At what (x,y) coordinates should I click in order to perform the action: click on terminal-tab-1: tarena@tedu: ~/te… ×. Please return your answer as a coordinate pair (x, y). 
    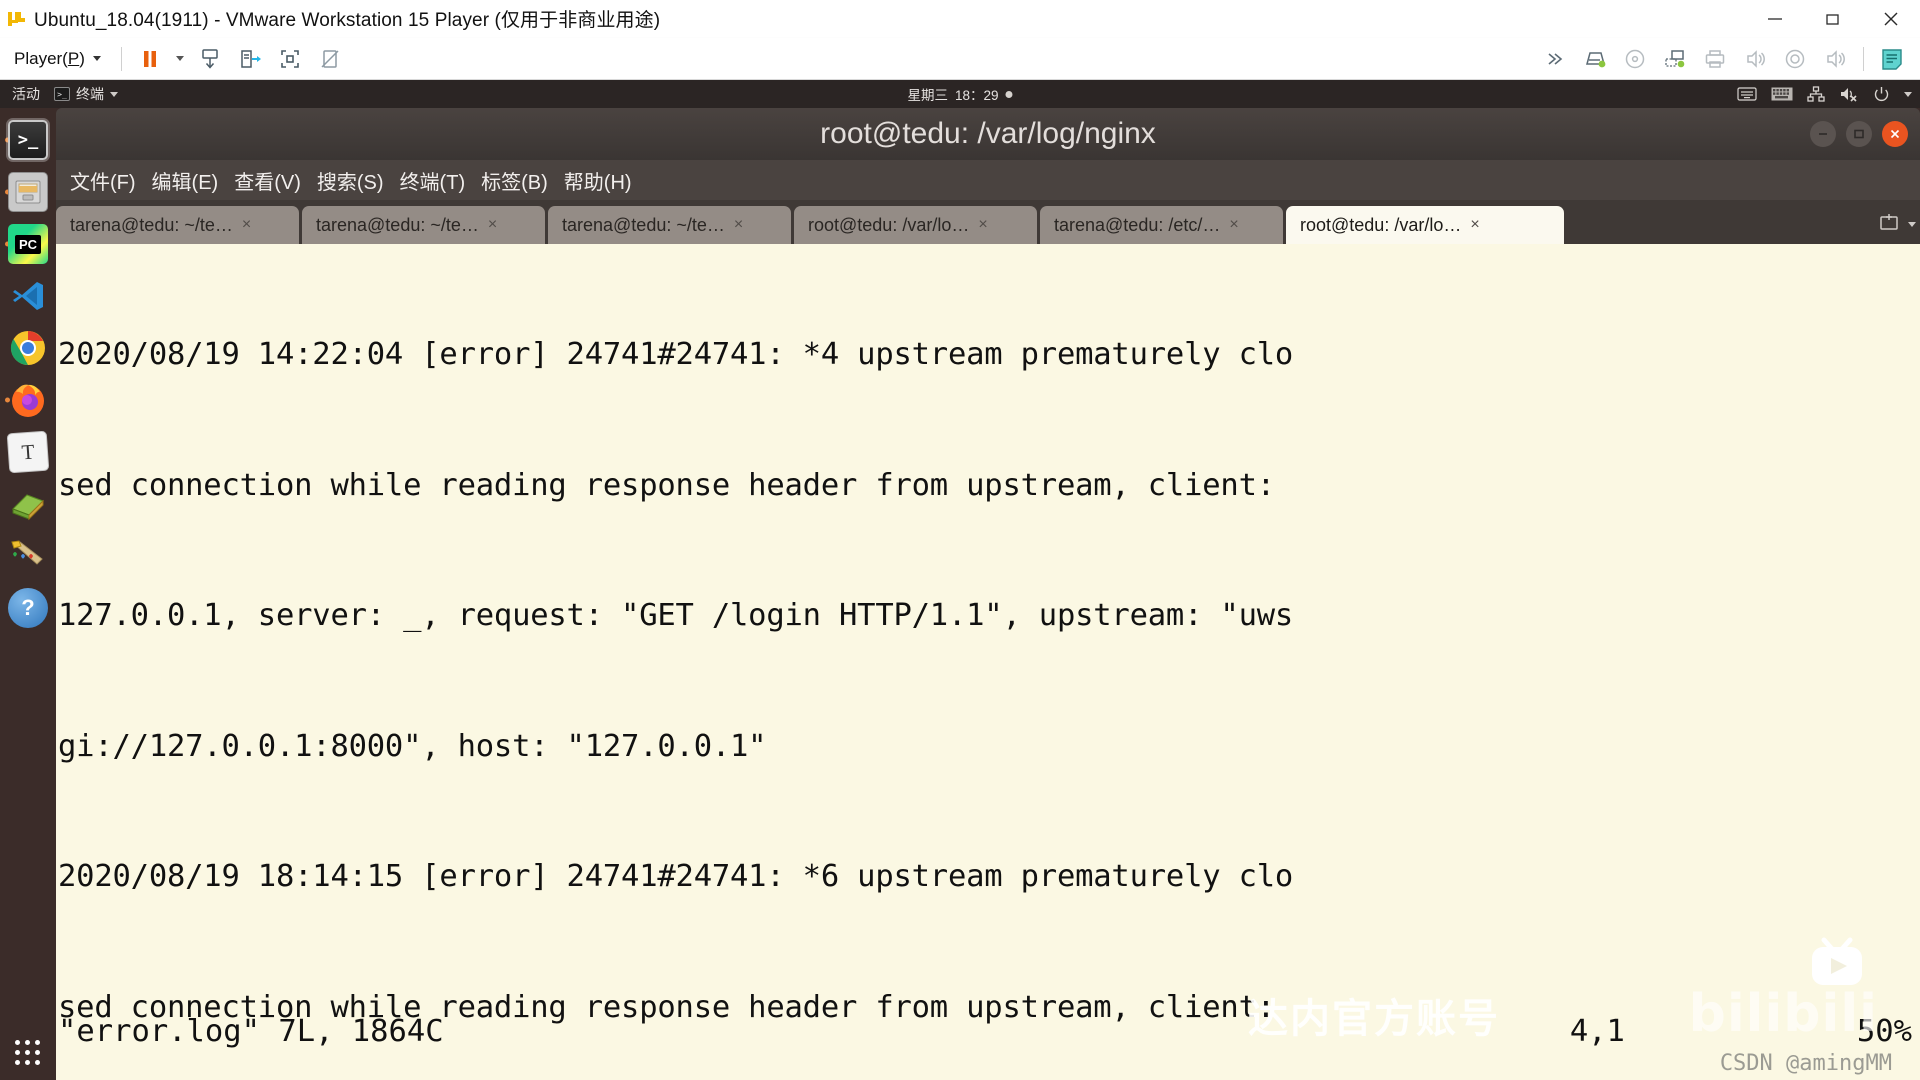
    Looking at the image, I should click on (177, 225).